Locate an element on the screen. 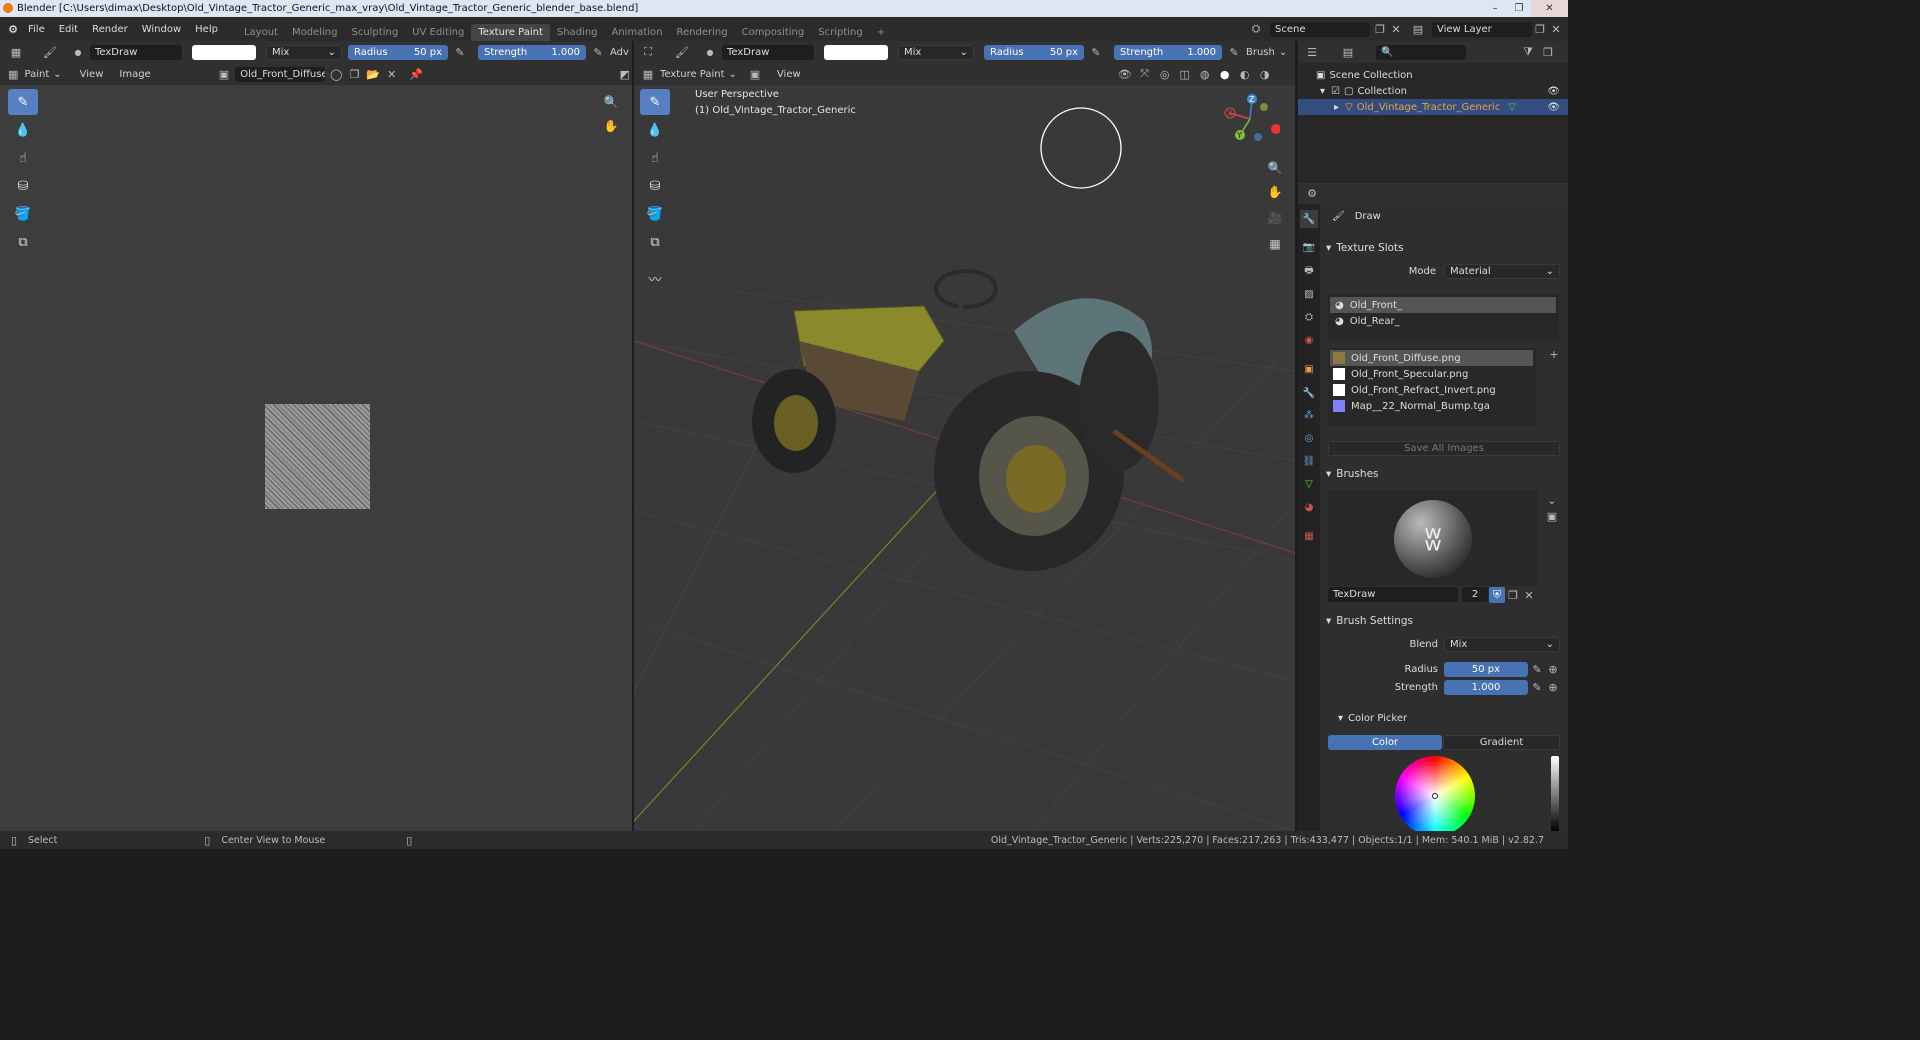  chevron-down-icon: ⌄ is located at coordinates (1552, 500).